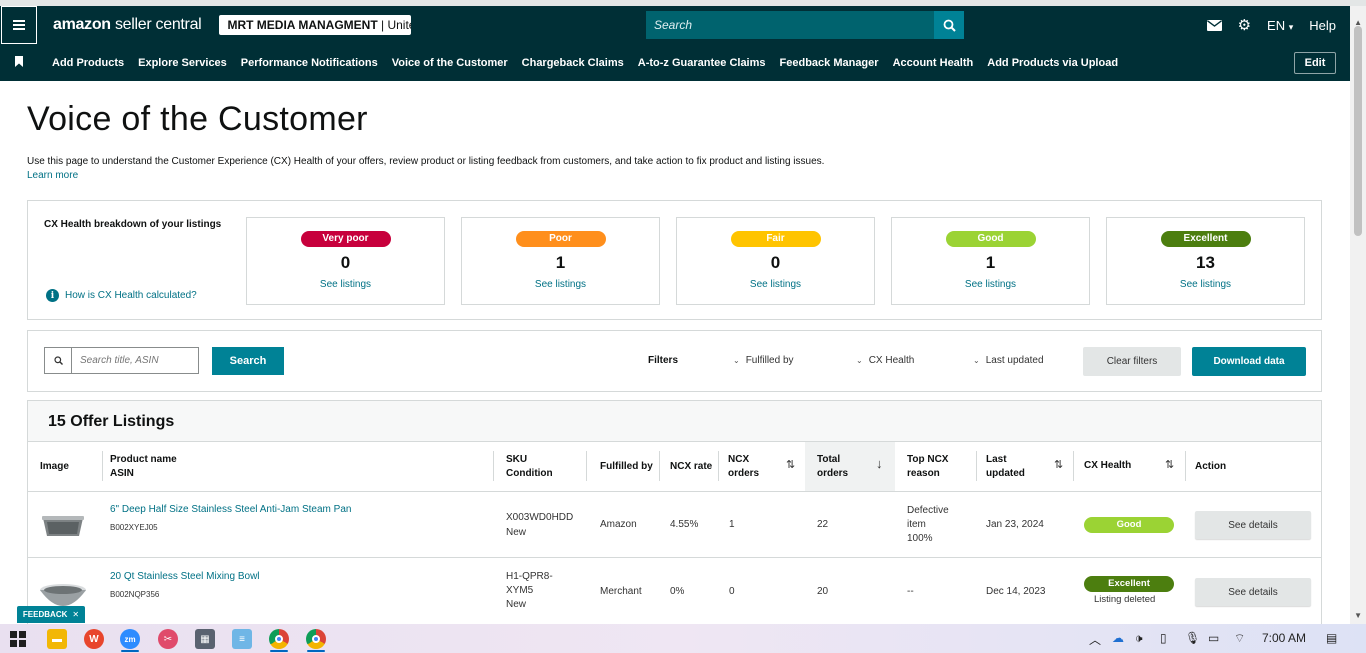 The image size is (1366, 653). Describe the element at coordinates (19, 25) in the screenshot. I see `menu-icon` at that location.